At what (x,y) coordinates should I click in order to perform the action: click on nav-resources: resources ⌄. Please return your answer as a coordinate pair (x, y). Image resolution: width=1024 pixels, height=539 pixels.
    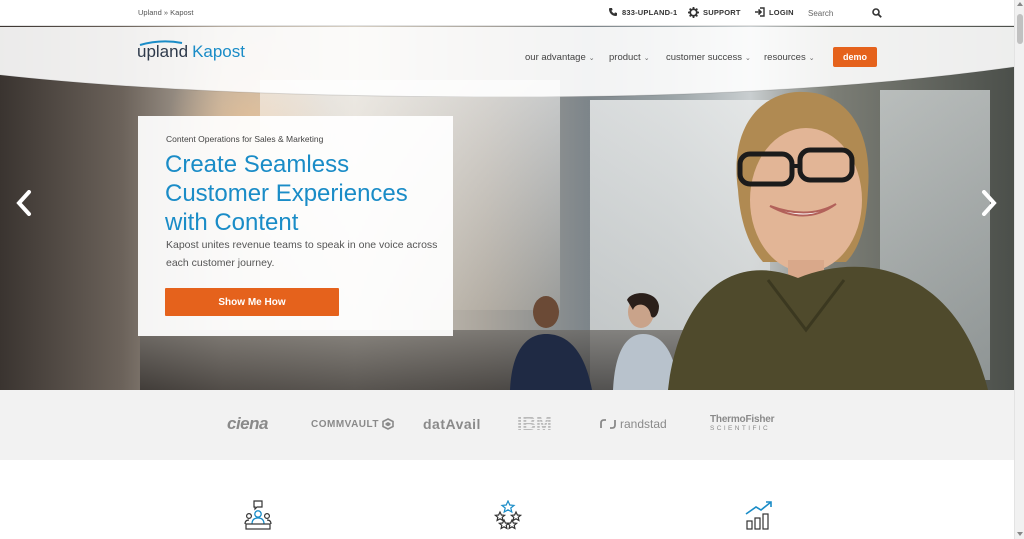
    Looking at the image, I should click on (789, 57).